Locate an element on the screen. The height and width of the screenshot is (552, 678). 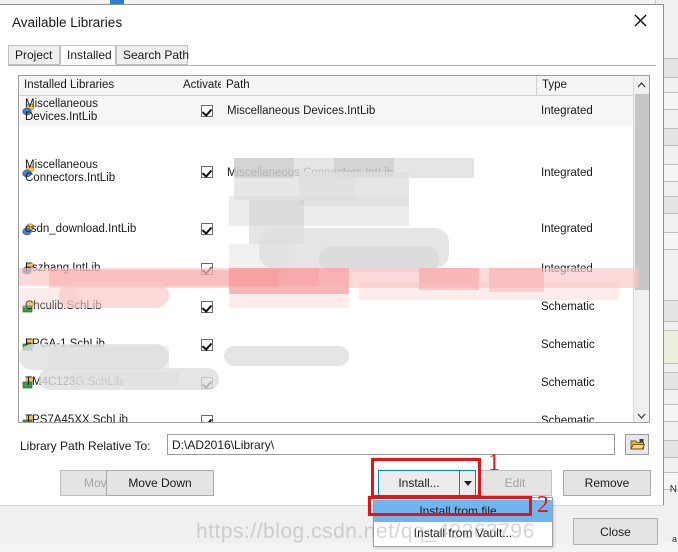
move-down-label: Move Down is located at coordinates (160, 483).